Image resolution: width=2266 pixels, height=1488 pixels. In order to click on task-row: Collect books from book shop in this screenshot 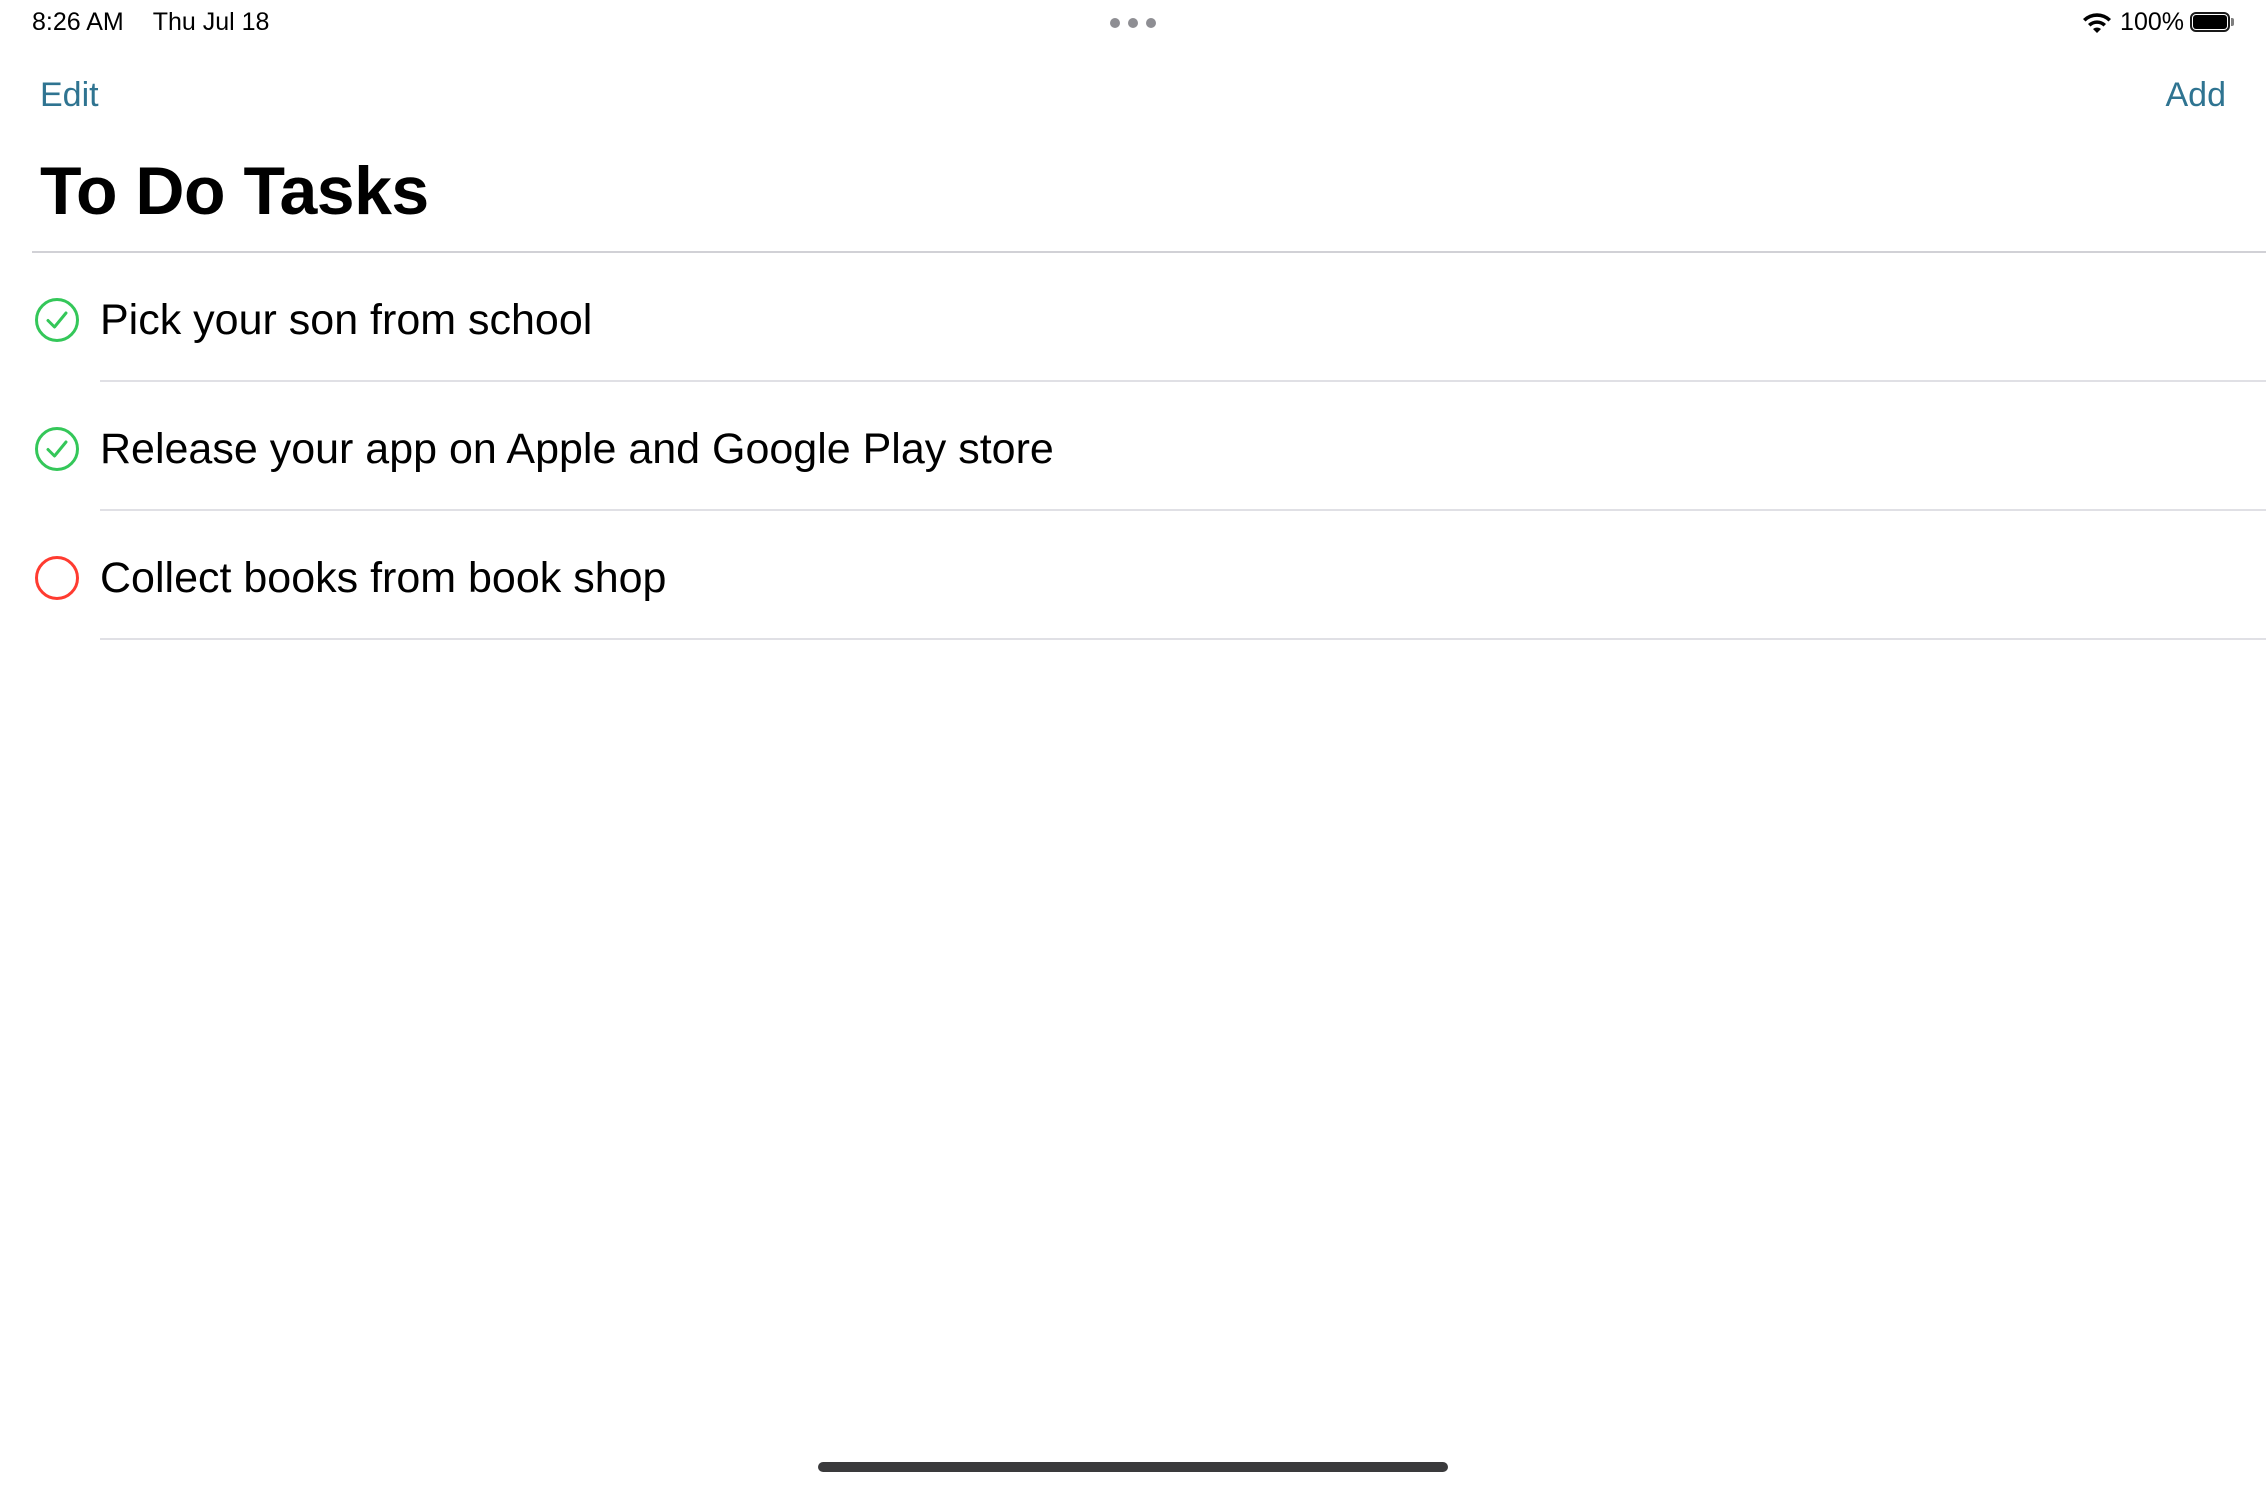, I will do `click(1133, 575)`.